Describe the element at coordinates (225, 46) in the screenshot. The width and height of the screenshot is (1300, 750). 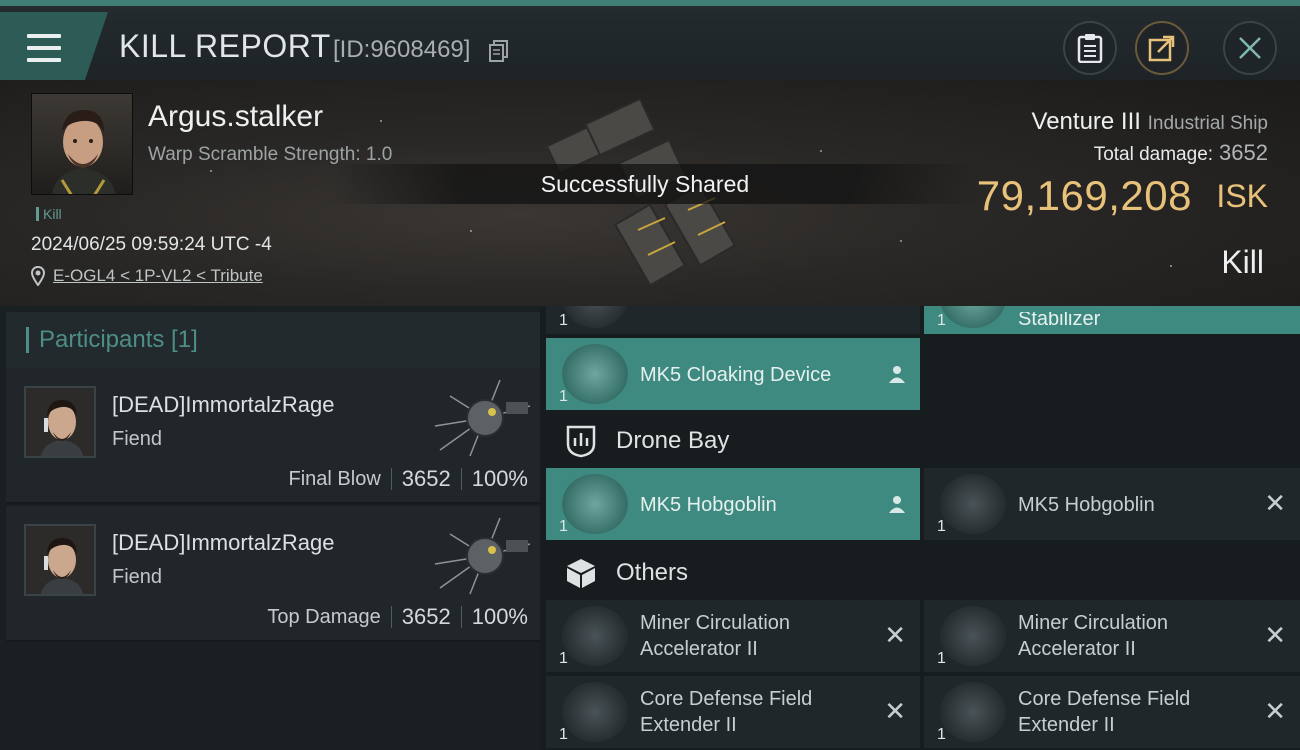
I see `page-title: KILL REPORT` at that location.